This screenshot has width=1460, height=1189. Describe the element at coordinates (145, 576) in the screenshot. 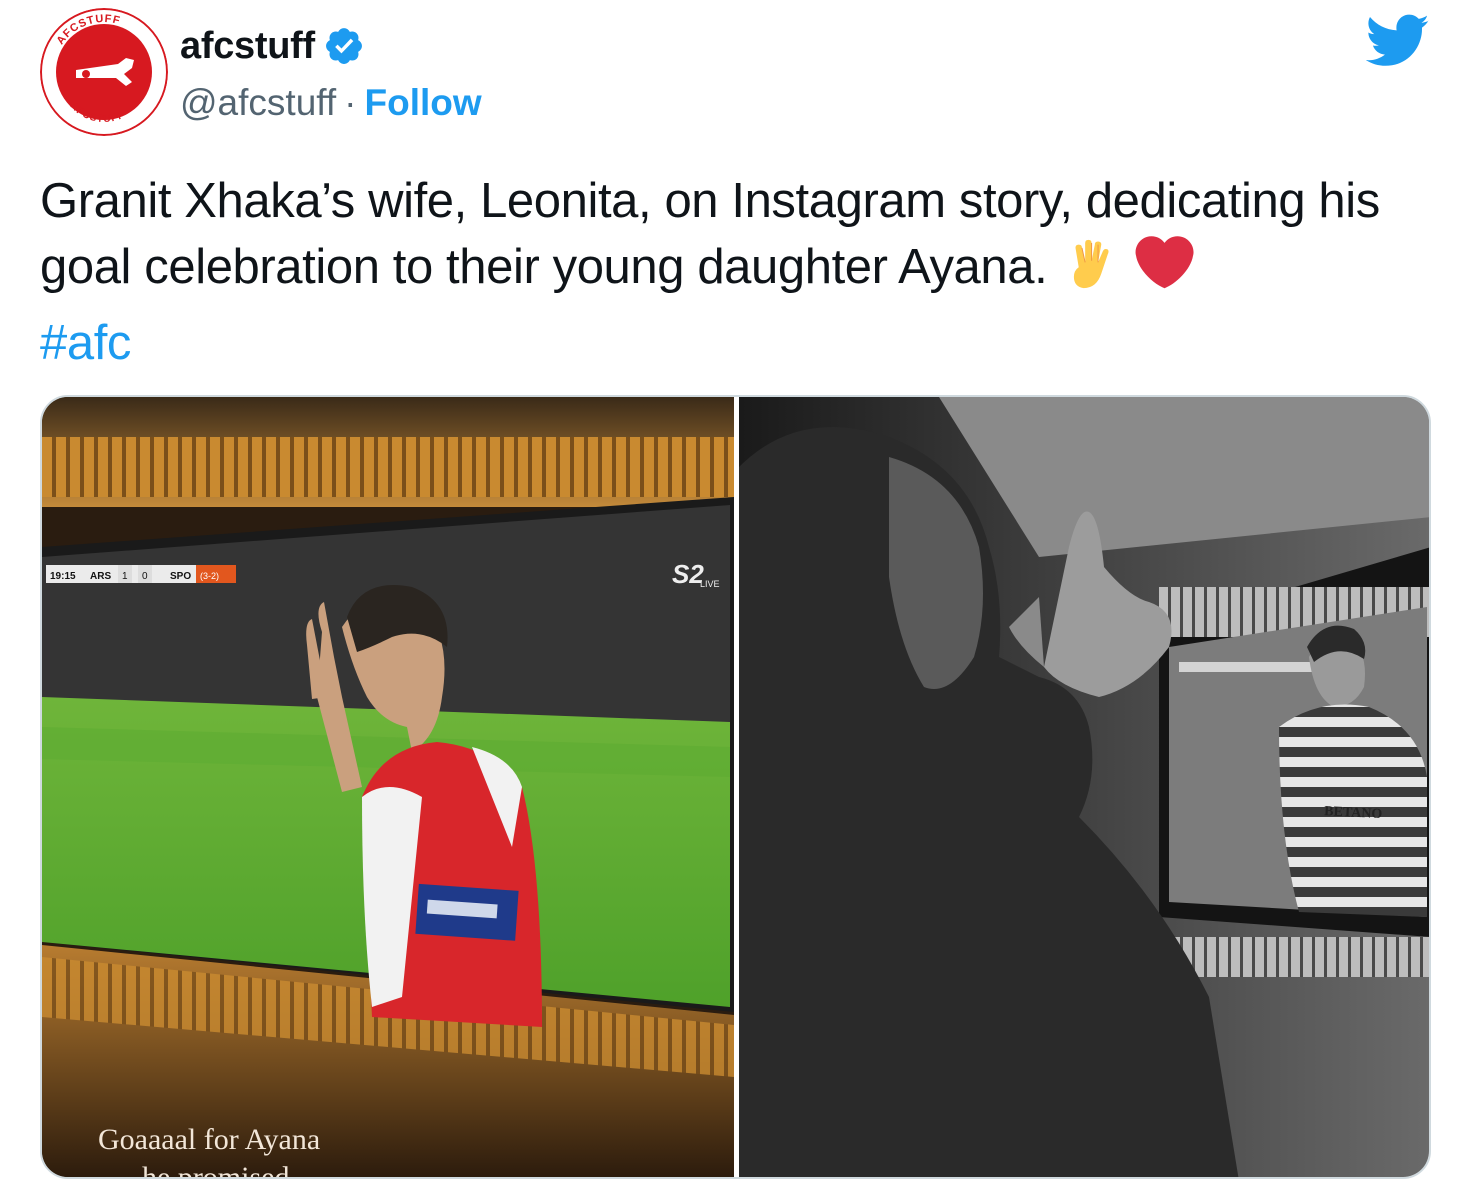

I see `svg-text: 0` at that location.